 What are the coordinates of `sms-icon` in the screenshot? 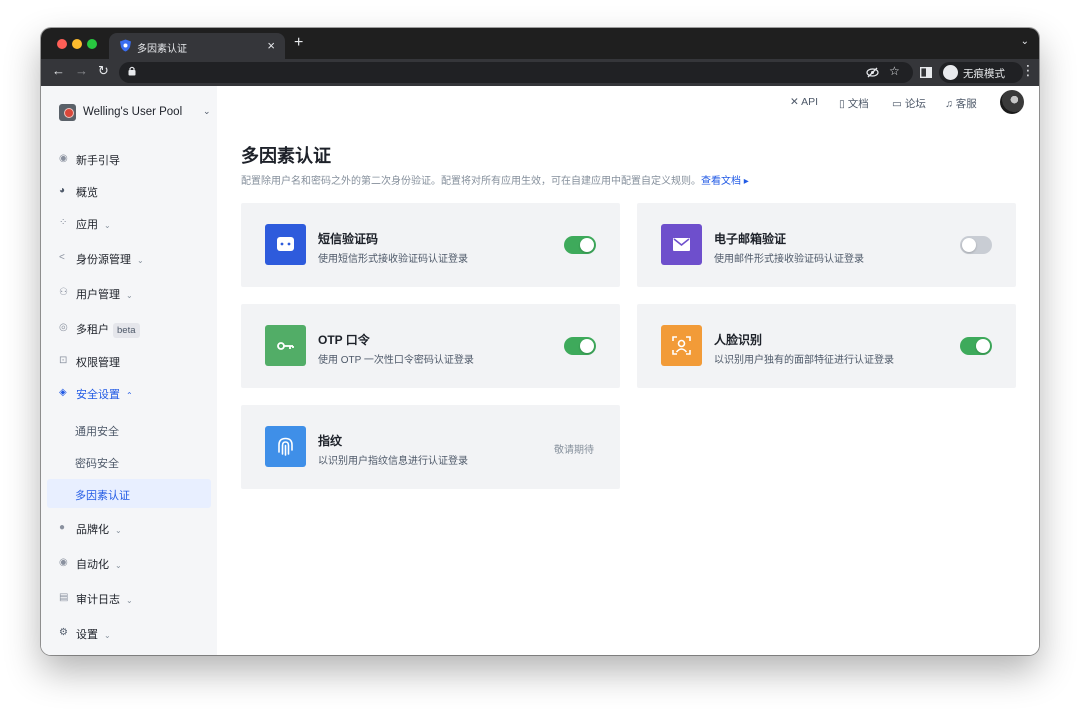 It's located at (285, 244).